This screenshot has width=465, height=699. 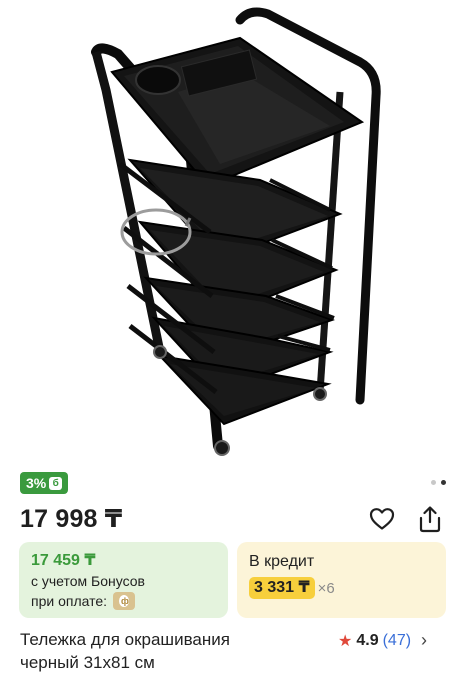 I want to click on payment-coin-icon: ф, so click(x=124, y=601).